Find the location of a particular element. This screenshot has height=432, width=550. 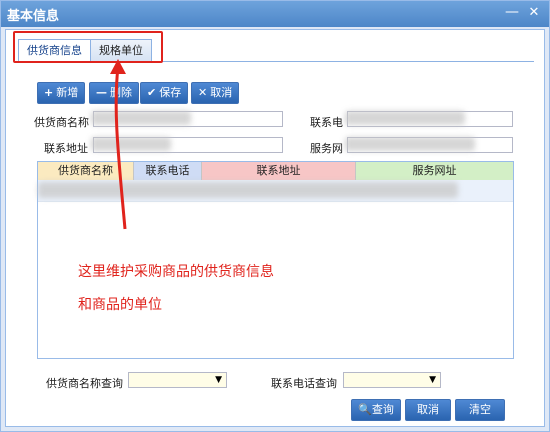

phone-query-combo: ▼ is located at coordinates (392, 380).